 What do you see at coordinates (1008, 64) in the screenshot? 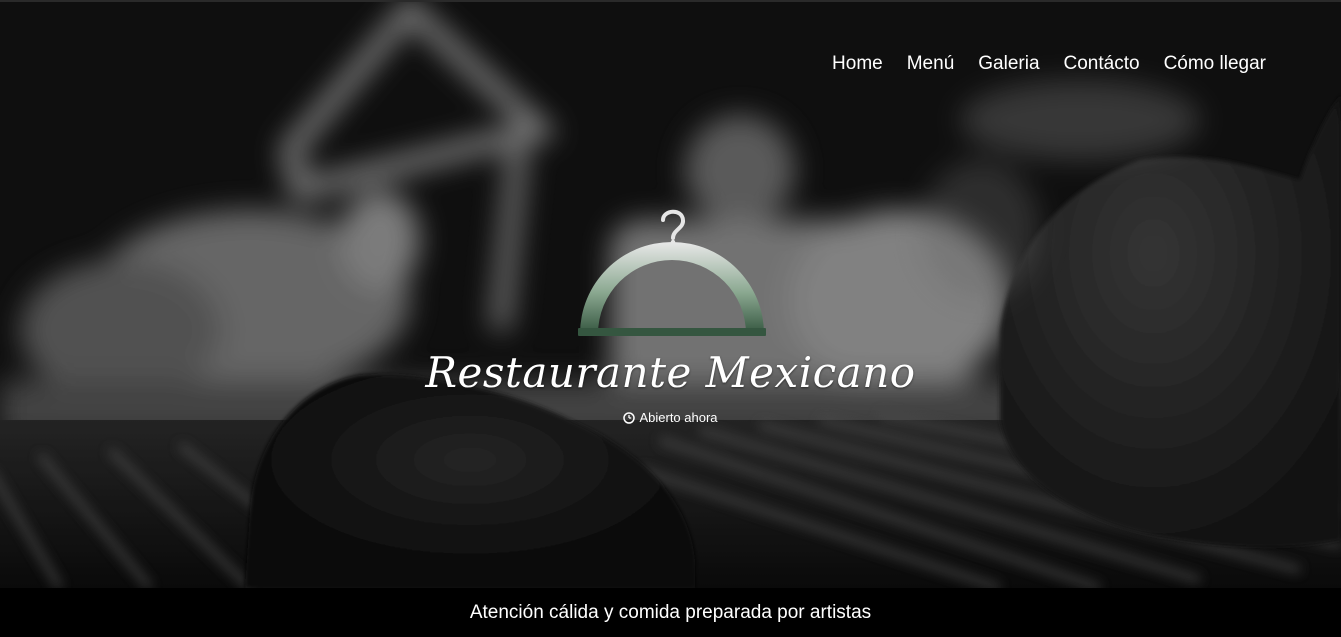
I see `nav-item-galeria: Galeria` at bounding box center [1008, 64].